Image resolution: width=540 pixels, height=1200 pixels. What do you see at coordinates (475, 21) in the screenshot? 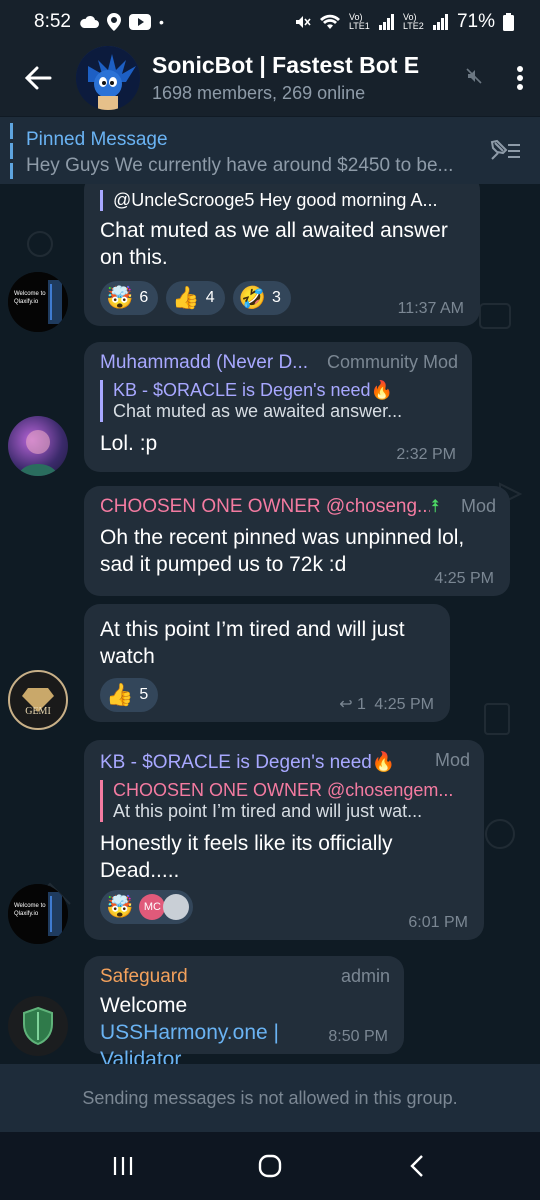
I see `battery-percent: 71%` at bounding box center [475, 21].